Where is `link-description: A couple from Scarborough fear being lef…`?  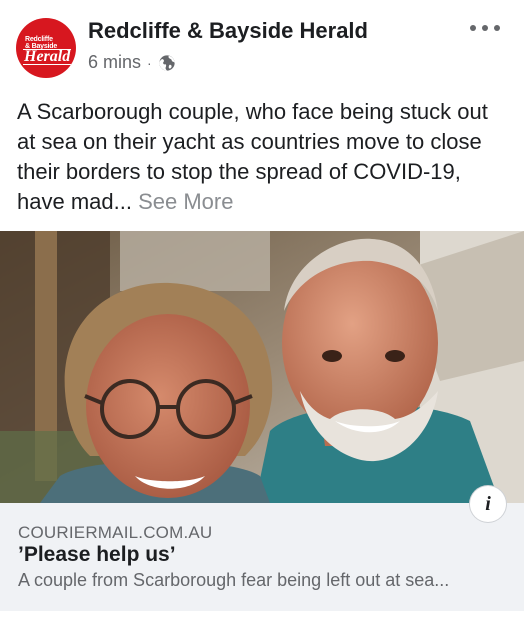 link-description: A couple from Scarborough fear being lef… is located at coordinates (234, 580).